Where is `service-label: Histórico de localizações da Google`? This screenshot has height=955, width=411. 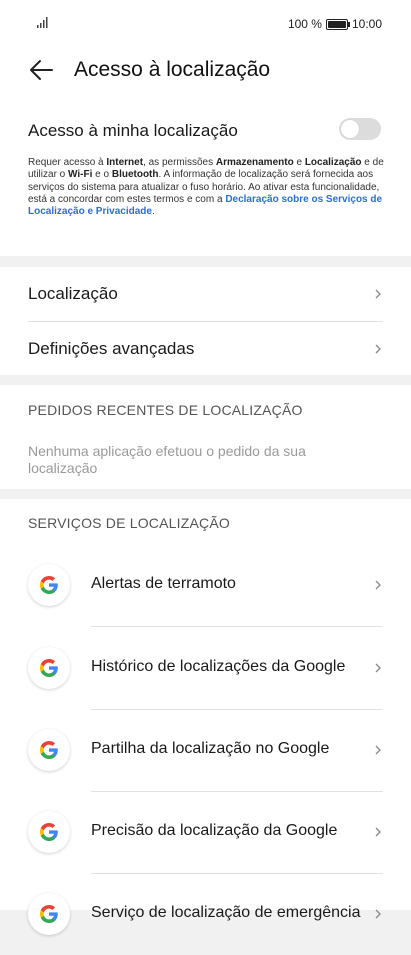
service-label: Histórico de localizações da Google is located at coordinates (218, 666).